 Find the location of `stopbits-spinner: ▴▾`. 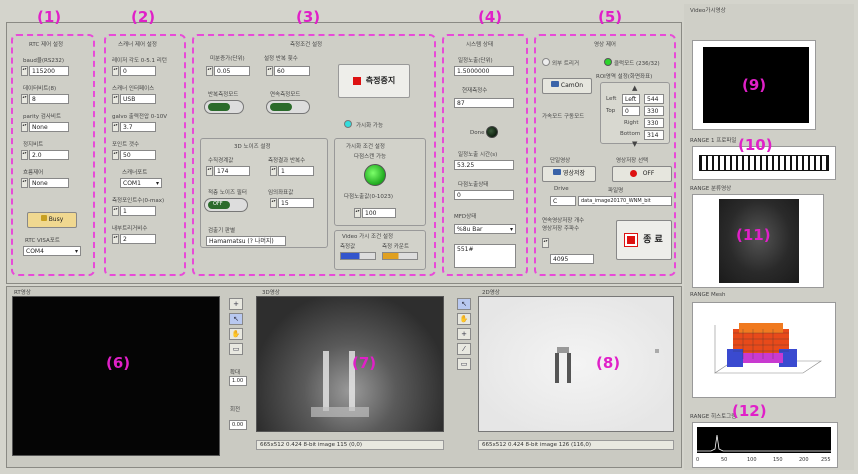

stopbits-spinner: ▴▾ is located at coordinates (24, 155).